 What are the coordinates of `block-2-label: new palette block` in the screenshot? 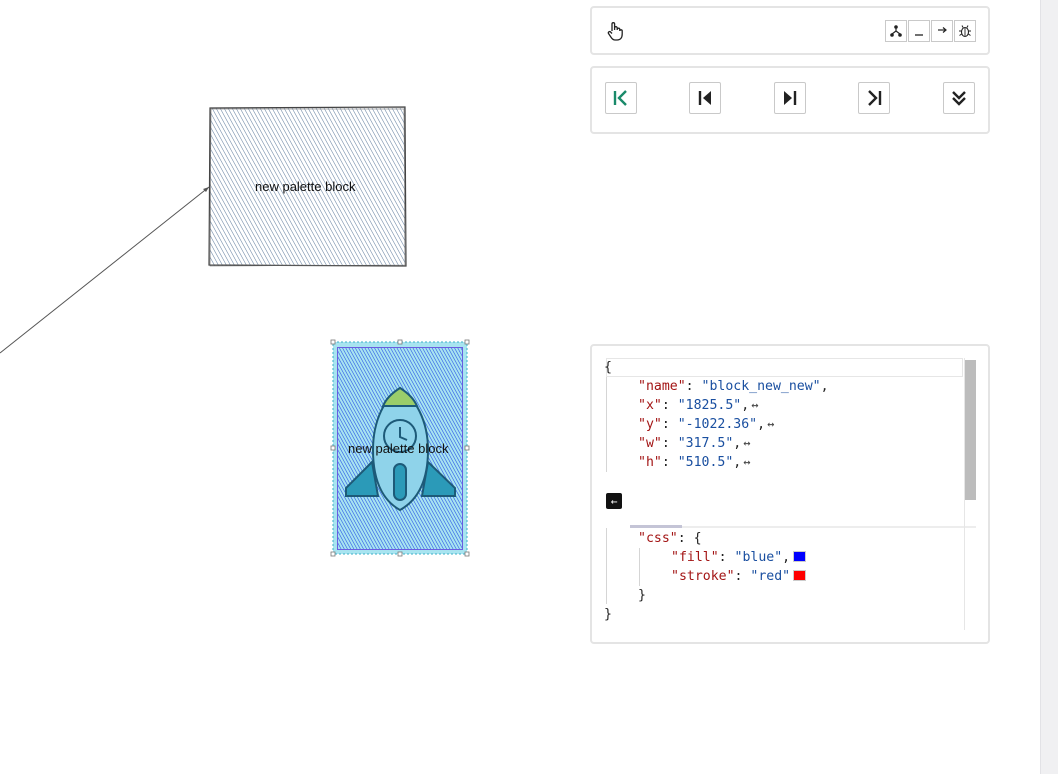 It's located at (398, 448).